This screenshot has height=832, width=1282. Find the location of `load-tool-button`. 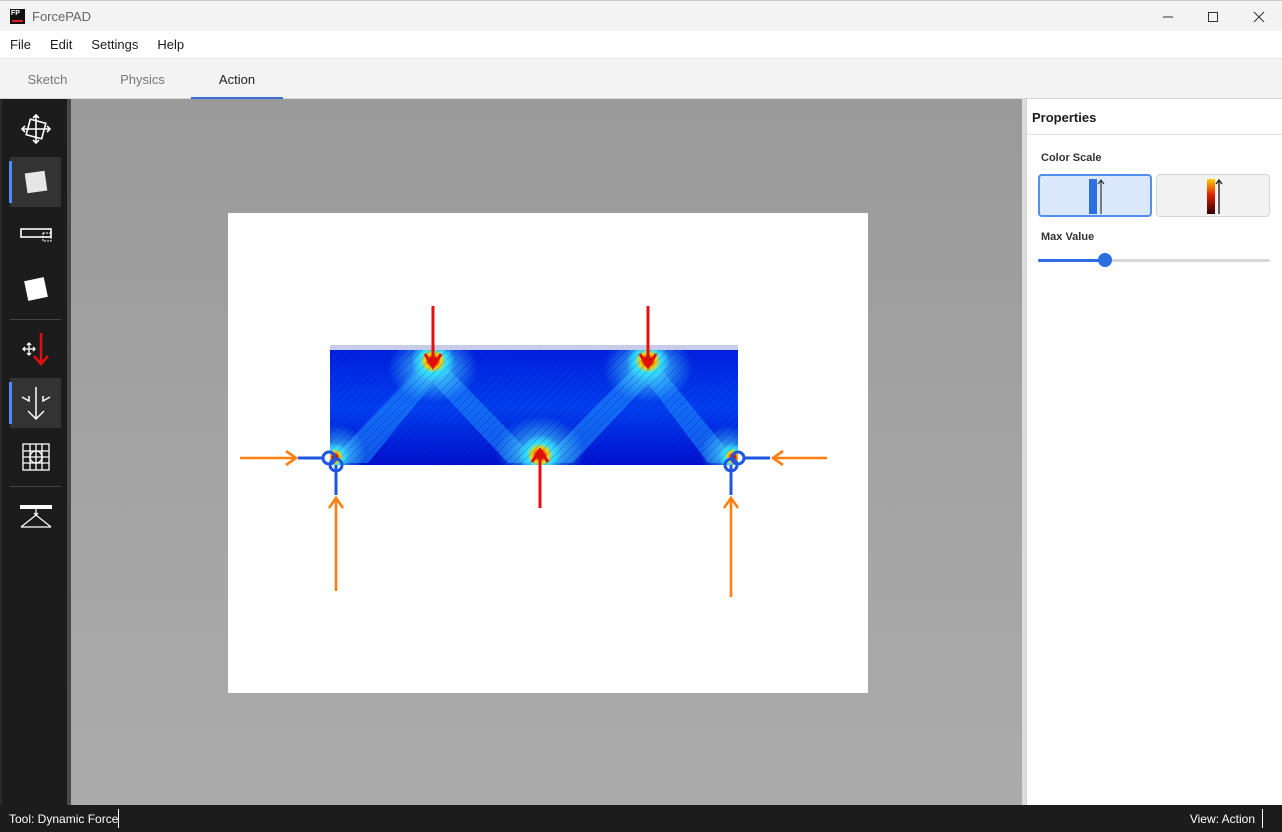

load-tool-button is located at coordinates (35, 349).